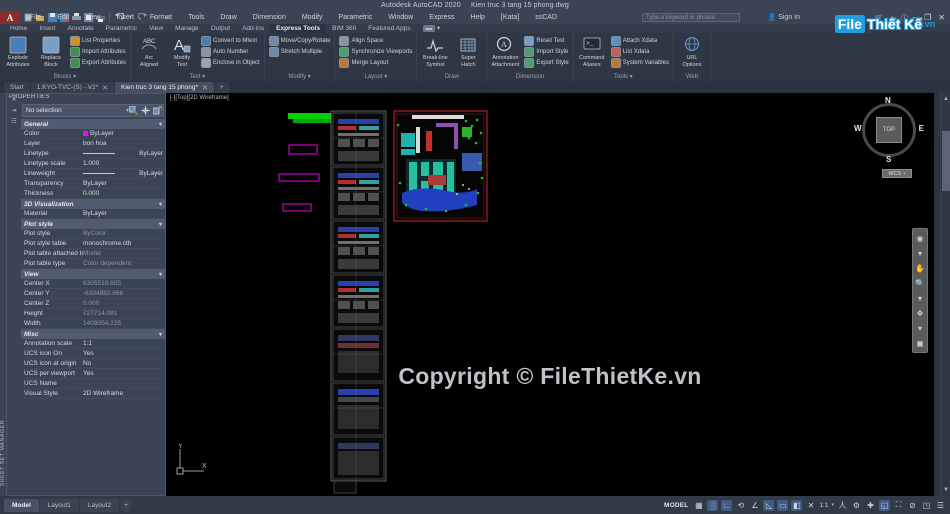  I want to click on layout-tab-model: Model, so click(21, 505).